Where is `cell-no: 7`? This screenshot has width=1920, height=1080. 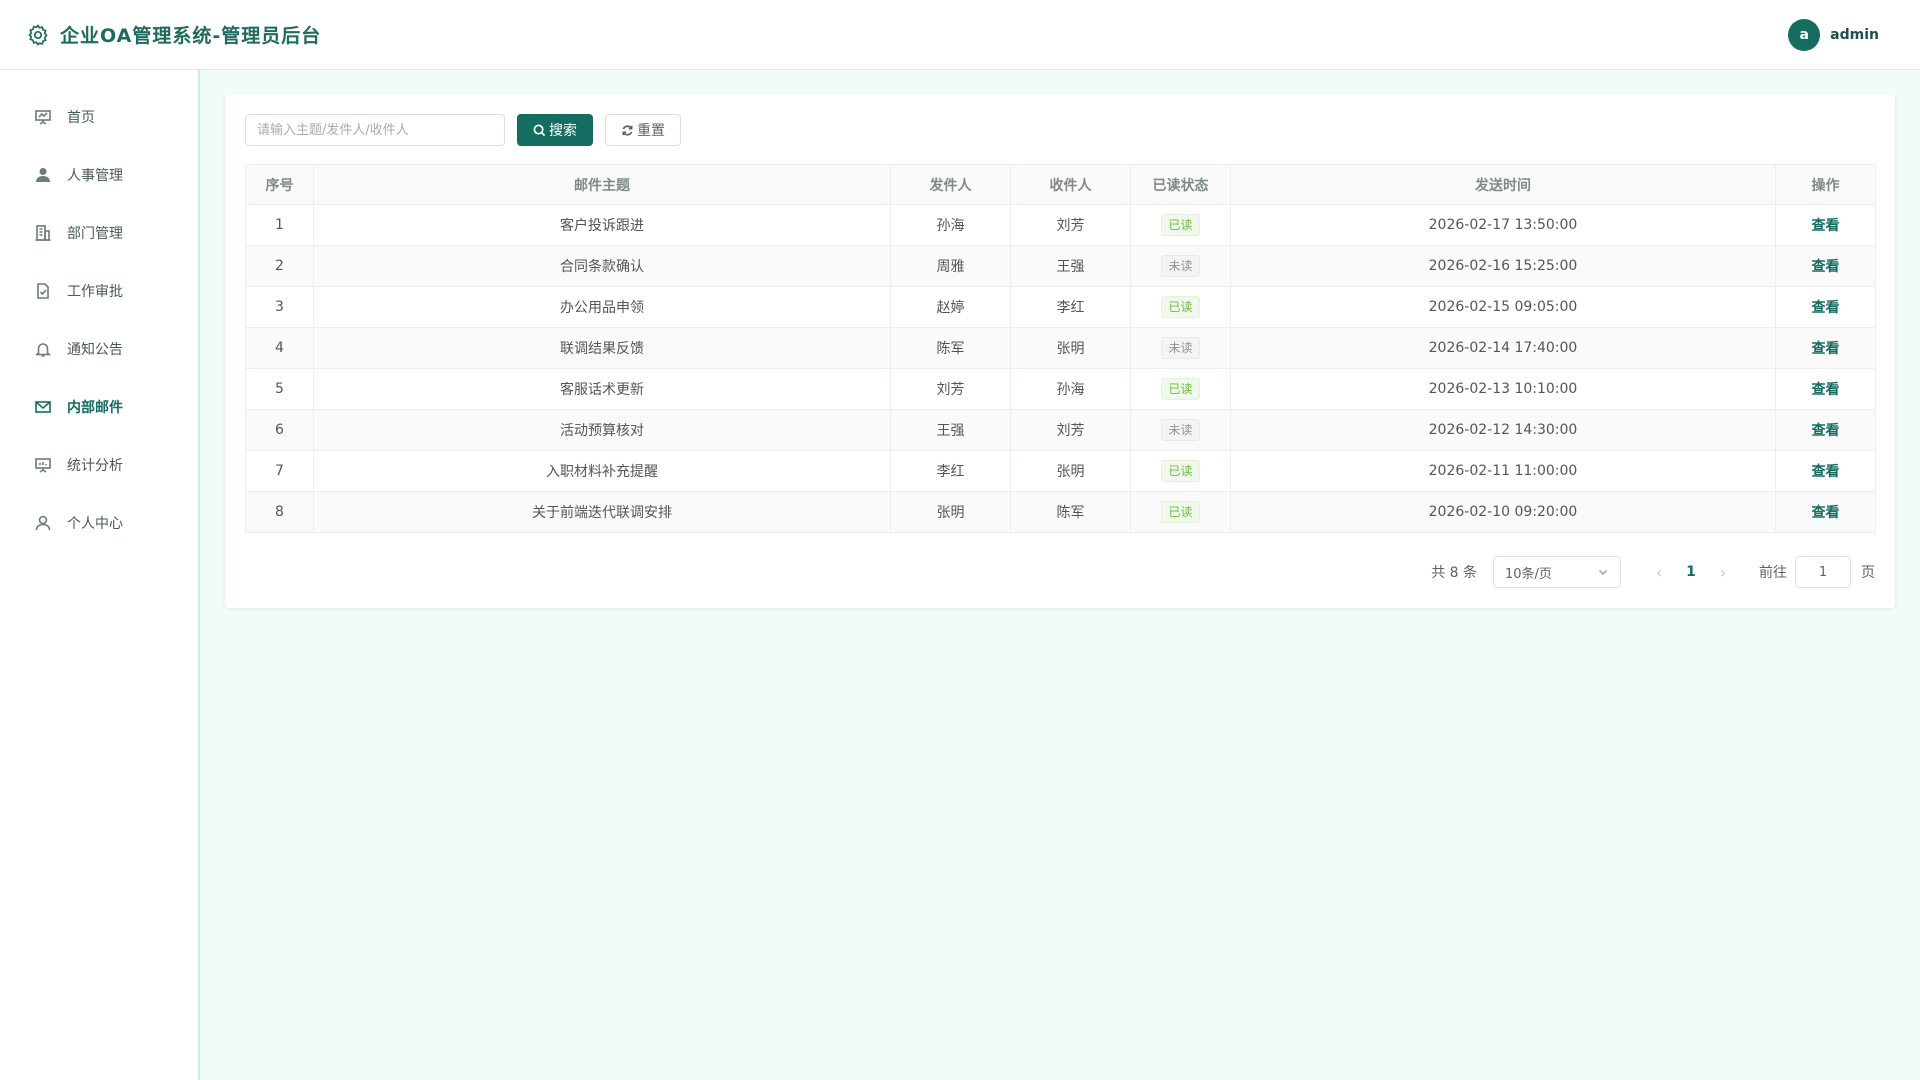
cell-no: 7 is located at coordinates (279, 471).